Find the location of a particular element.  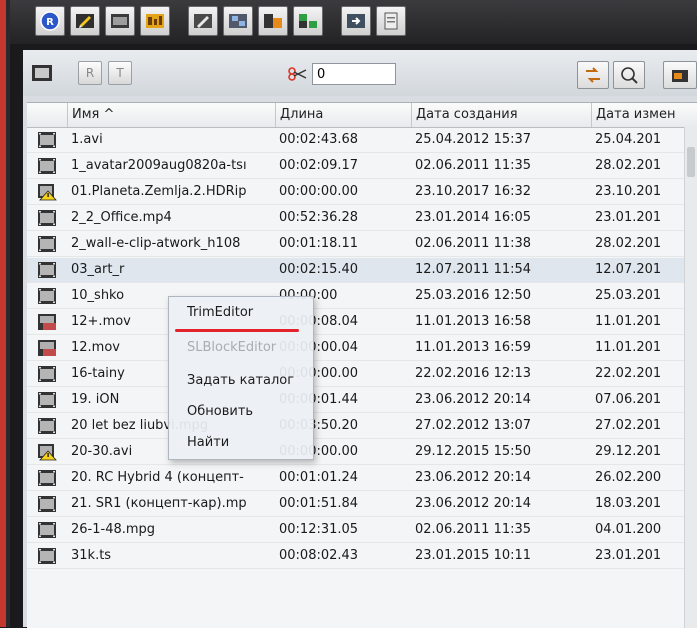

grid-icon is located at coordinates (238, 21).